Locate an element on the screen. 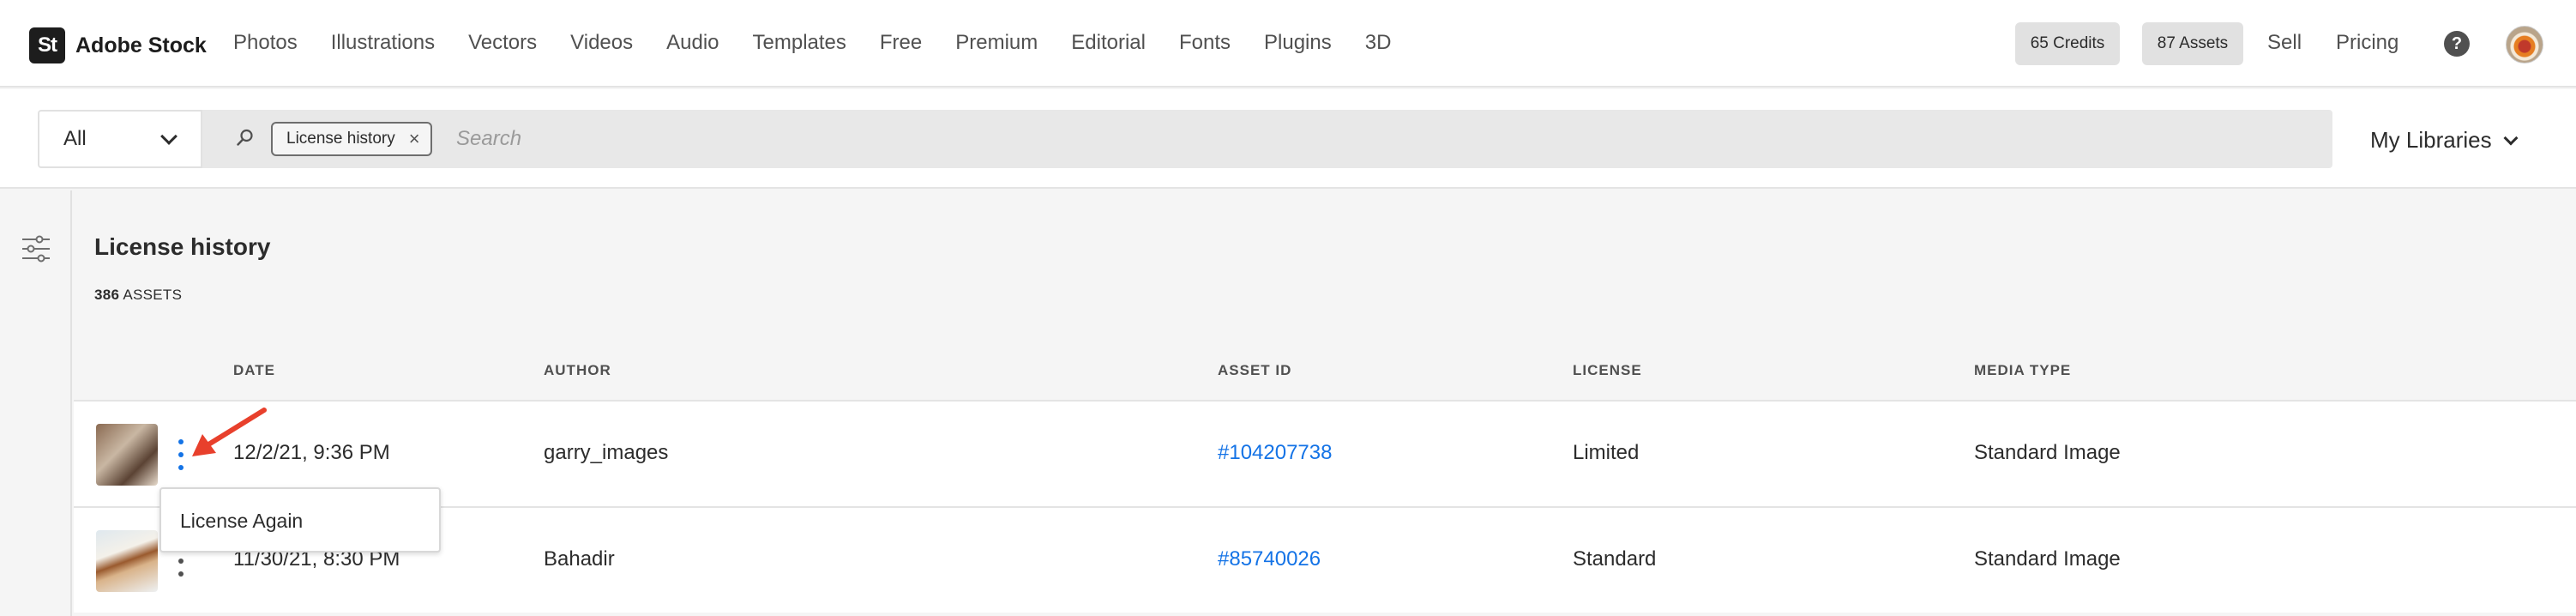  asset-count: 386 ASSETS is located at coordinates (138, 295).